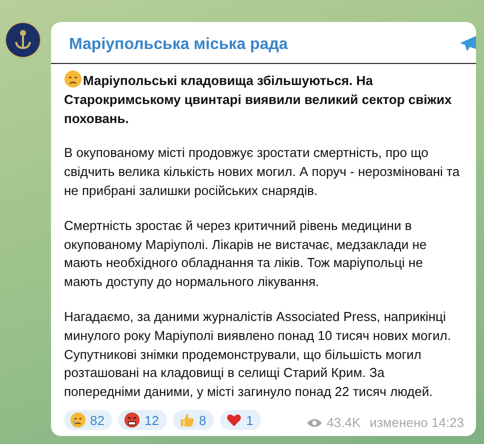 Image resolution: width=484 pixels, height=444 pixels. Describe the element at coordinates (88, 420) in the screenshot. I see `reaction-button: 82` at that location.